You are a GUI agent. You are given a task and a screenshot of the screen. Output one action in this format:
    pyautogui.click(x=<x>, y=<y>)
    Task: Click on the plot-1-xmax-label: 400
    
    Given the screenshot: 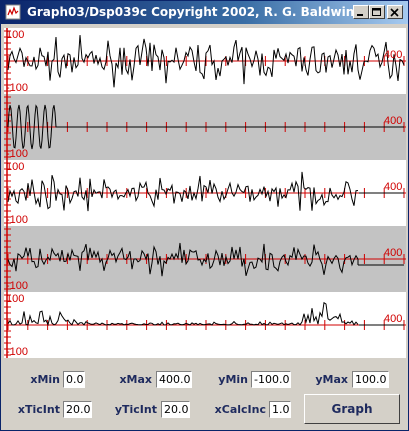 What is the action you would take?
    pyautogui.click(x=393, y=55)
    